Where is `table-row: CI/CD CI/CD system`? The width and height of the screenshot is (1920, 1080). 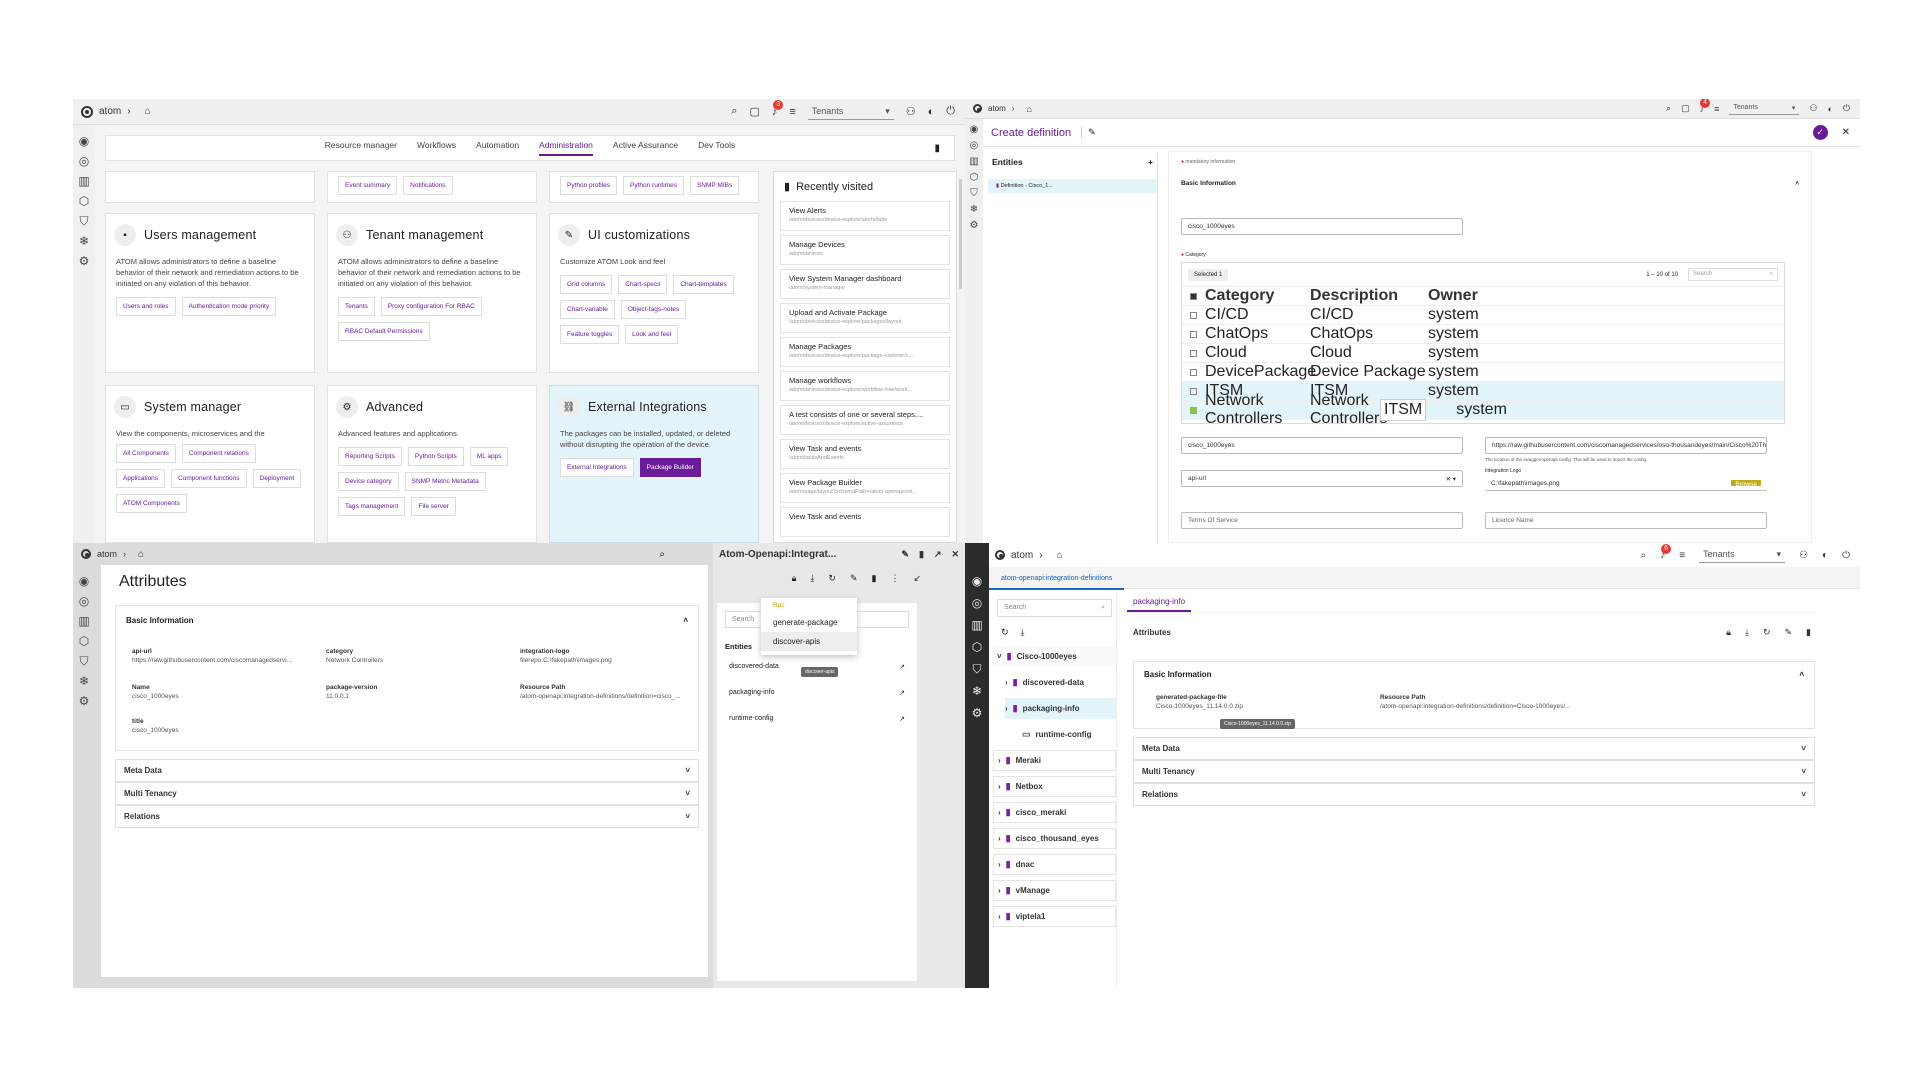 table-row: CI/CD CI/CD system is located at coordinates (1483, 315).